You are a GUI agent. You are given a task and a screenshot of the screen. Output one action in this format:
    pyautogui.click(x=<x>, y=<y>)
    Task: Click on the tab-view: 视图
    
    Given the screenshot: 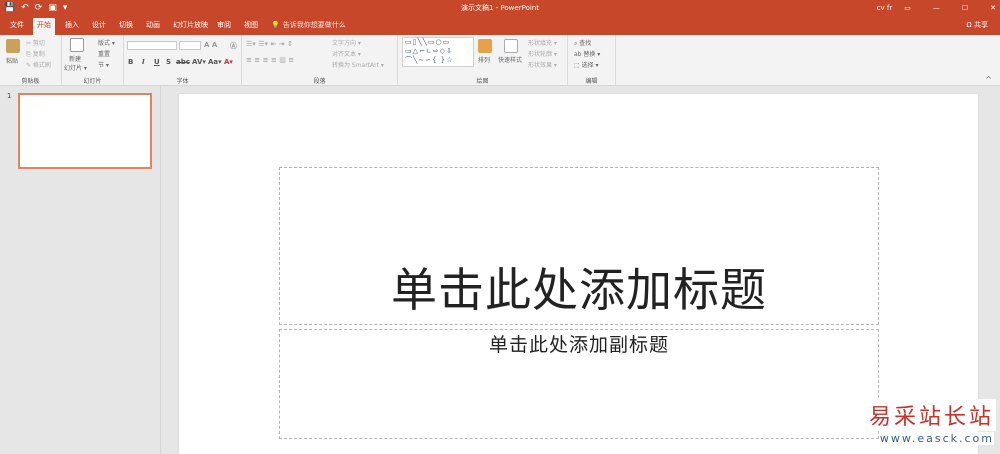 What is the action you would take?
    pyautogui.click(x=251, y=25)
    